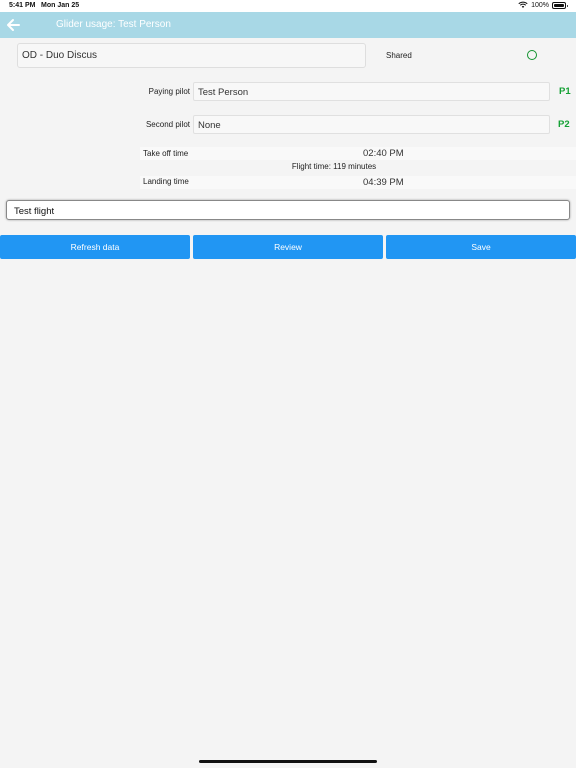  I want to click on second-pilot-label: Second pilot, so click(167, 124).